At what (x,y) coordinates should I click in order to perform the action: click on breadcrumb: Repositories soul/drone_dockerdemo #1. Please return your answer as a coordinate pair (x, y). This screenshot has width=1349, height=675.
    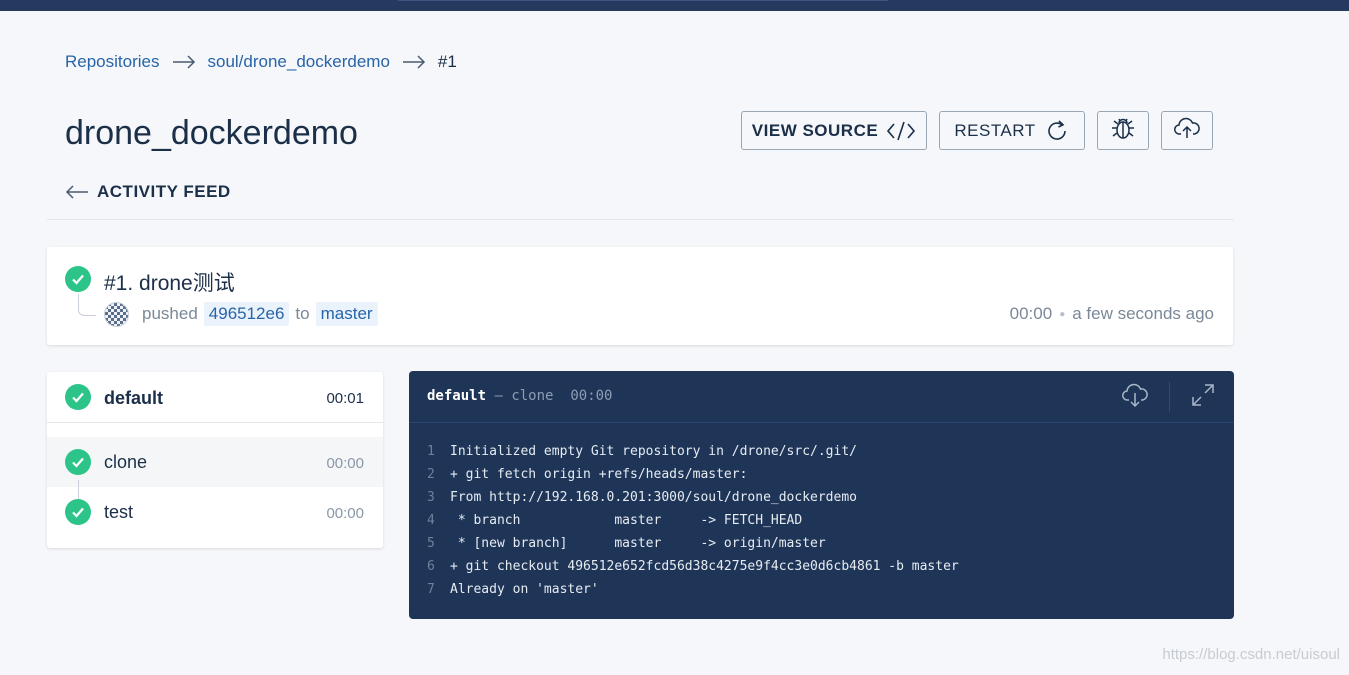
    Looking at the image, I should click on (261, 62).